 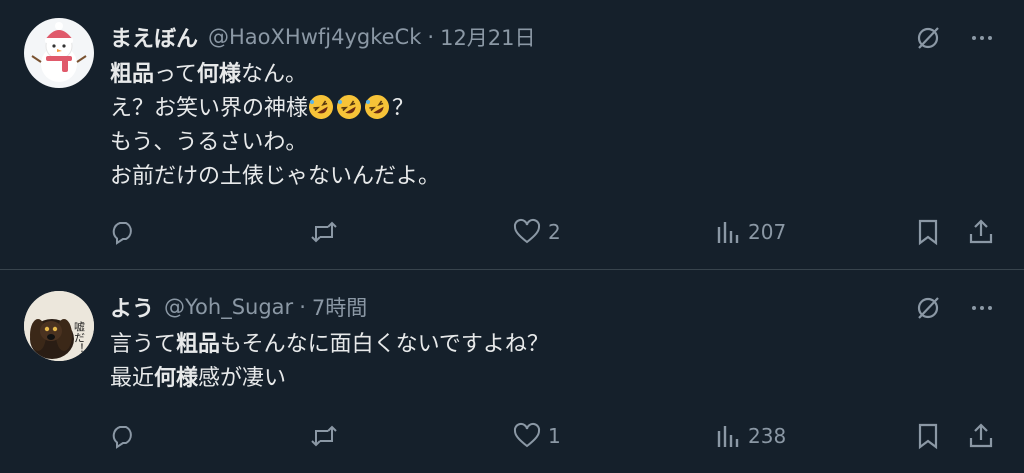 I want to click on handle: @HaoXHwfj4ygkeCk, so click(x=314, y=37).